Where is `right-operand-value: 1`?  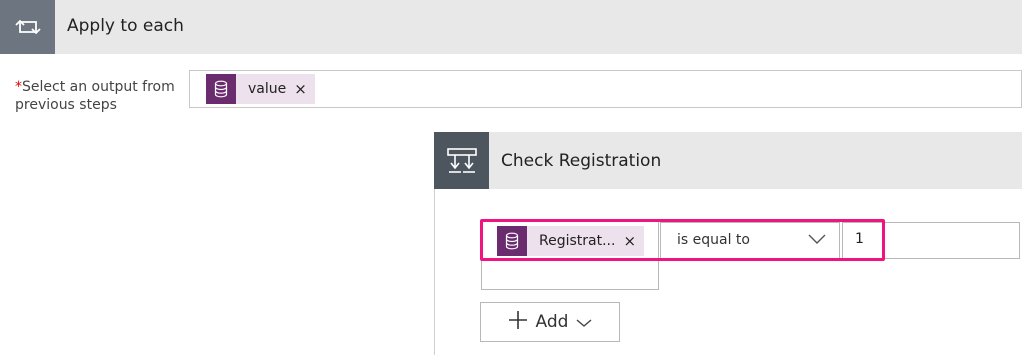 right-operand-value: 1 is located at coordinates (859, 239).